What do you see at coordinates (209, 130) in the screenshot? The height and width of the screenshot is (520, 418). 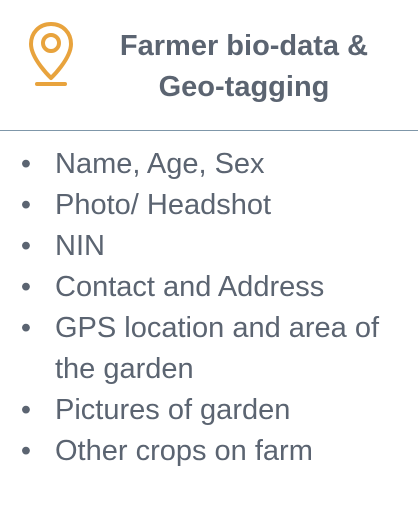 I see `header-divider` at bounding box center [209, 130].